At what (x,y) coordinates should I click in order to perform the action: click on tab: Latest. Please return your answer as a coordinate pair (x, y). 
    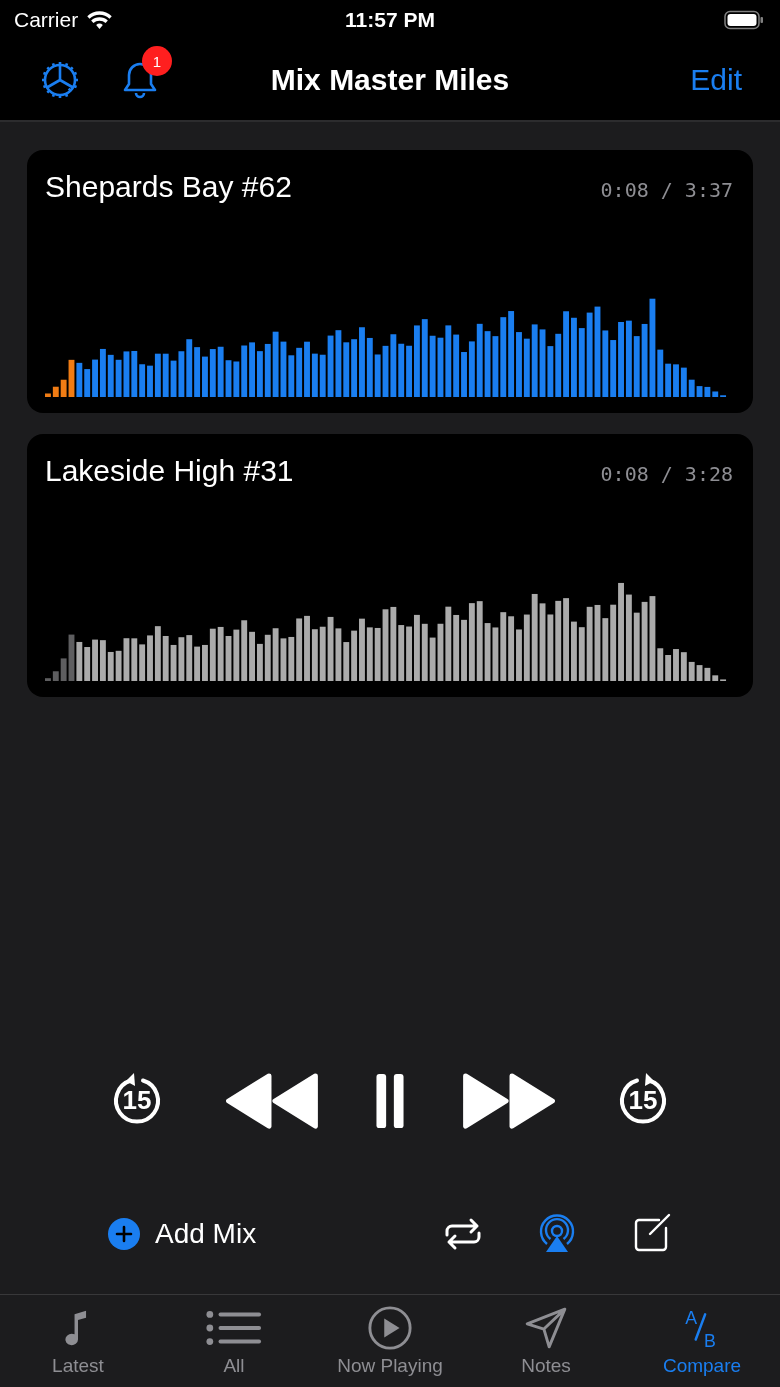
    Looking at the image, I should click on (78, 1341).